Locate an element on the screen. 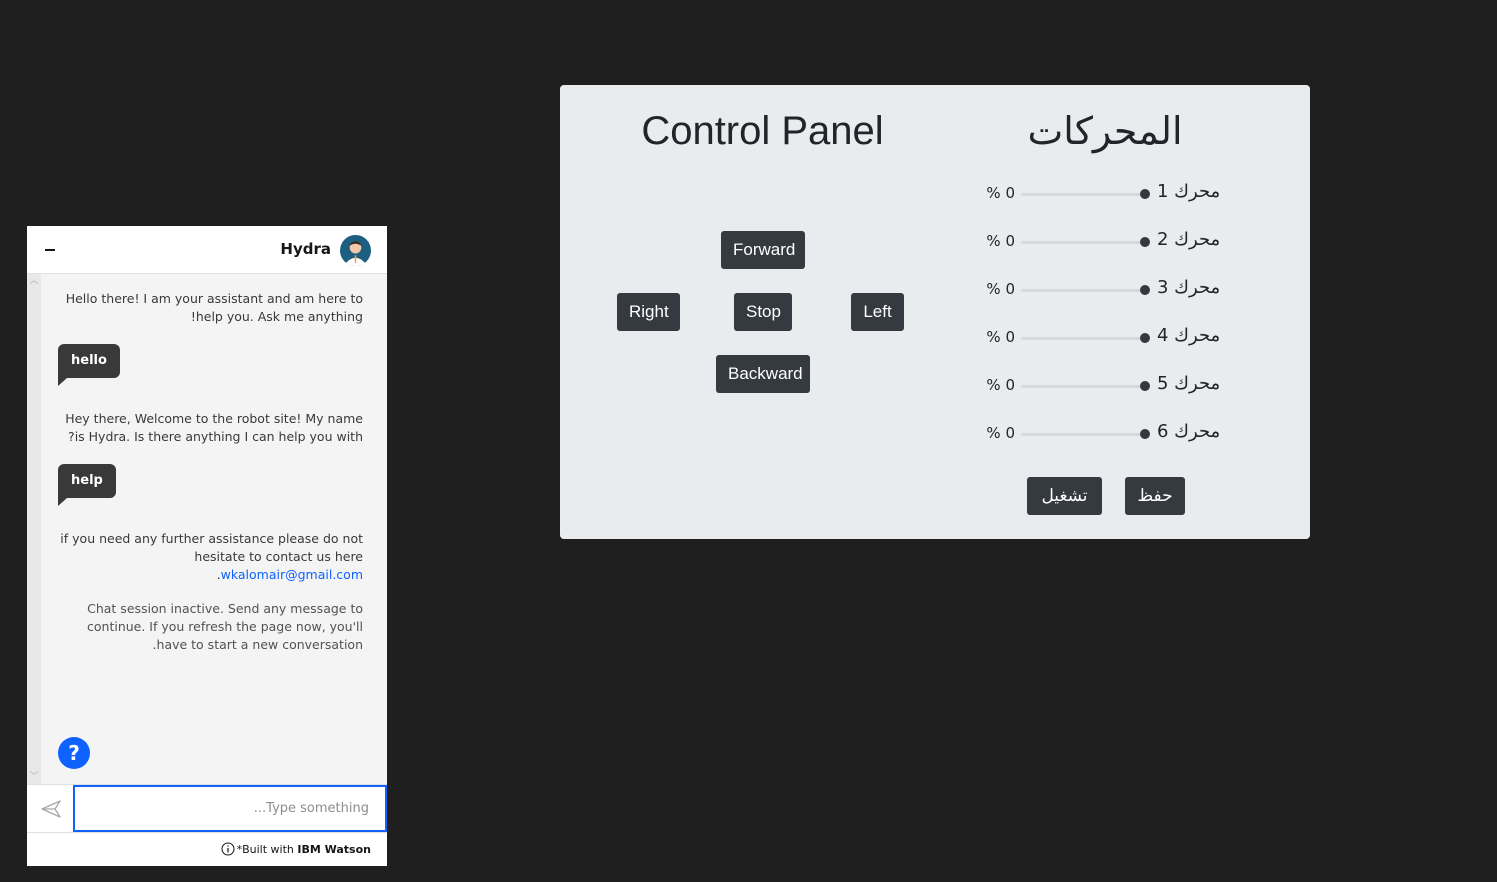 This screenshot has height=882, width=1497. motor-row: 0 % محرك 4 is located at coordinates (1105, 338).